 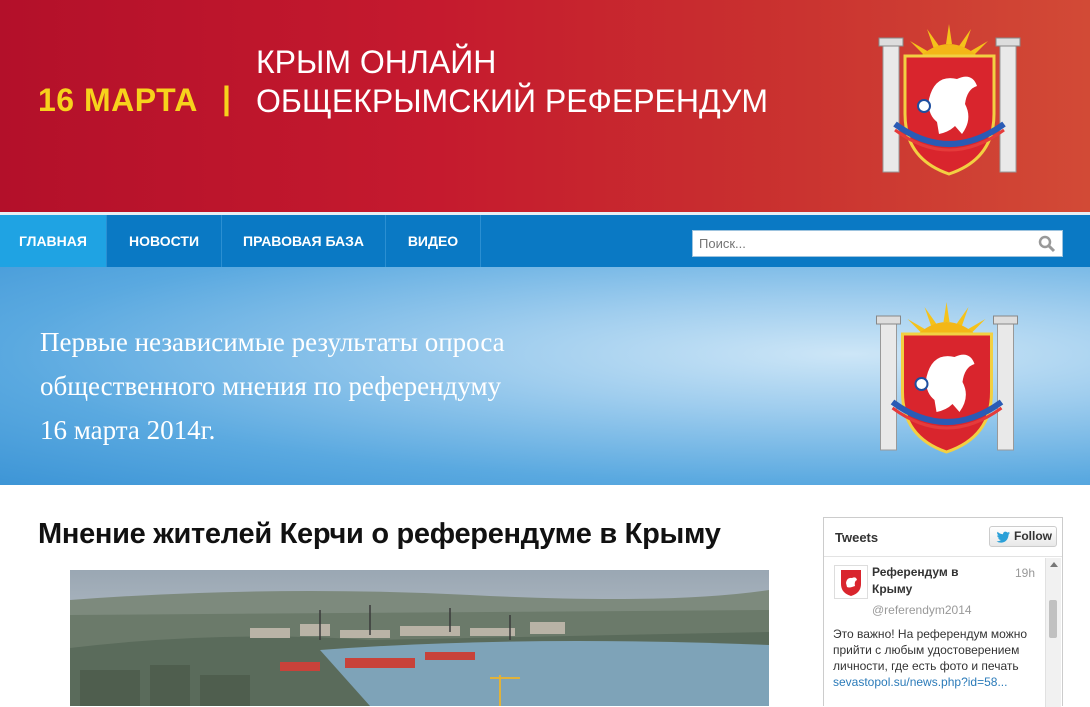 What do you see at coordinates (53, 241) in the screenshot?
I see `nav-item-home: ГЛАВНАЯ` at bounding box center [53, 241].